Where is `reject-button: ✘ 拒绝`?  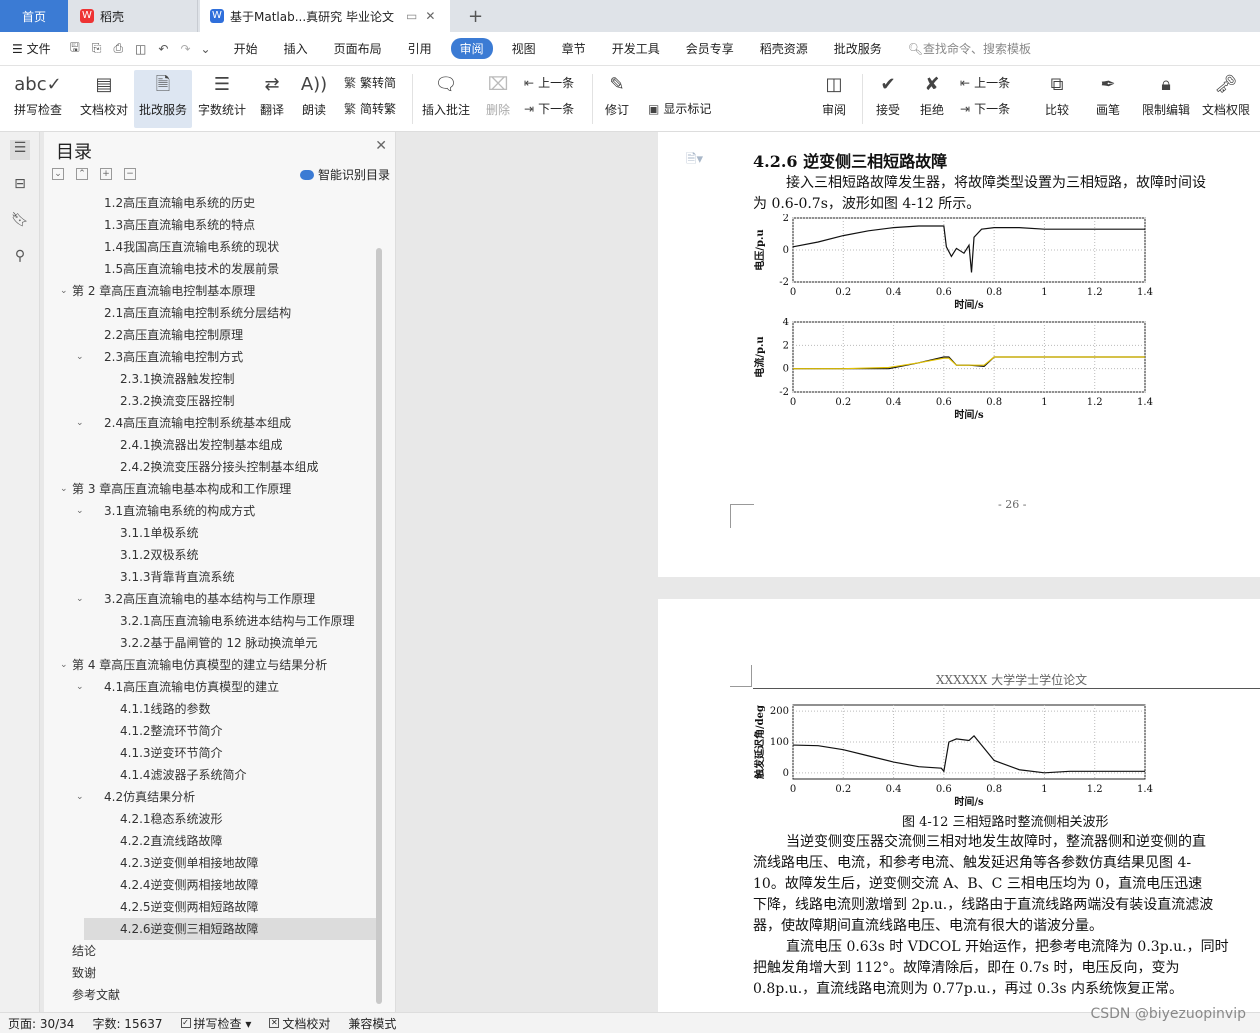
reject-button: ✘ 拒绝 is located at coordinates (932, 99).